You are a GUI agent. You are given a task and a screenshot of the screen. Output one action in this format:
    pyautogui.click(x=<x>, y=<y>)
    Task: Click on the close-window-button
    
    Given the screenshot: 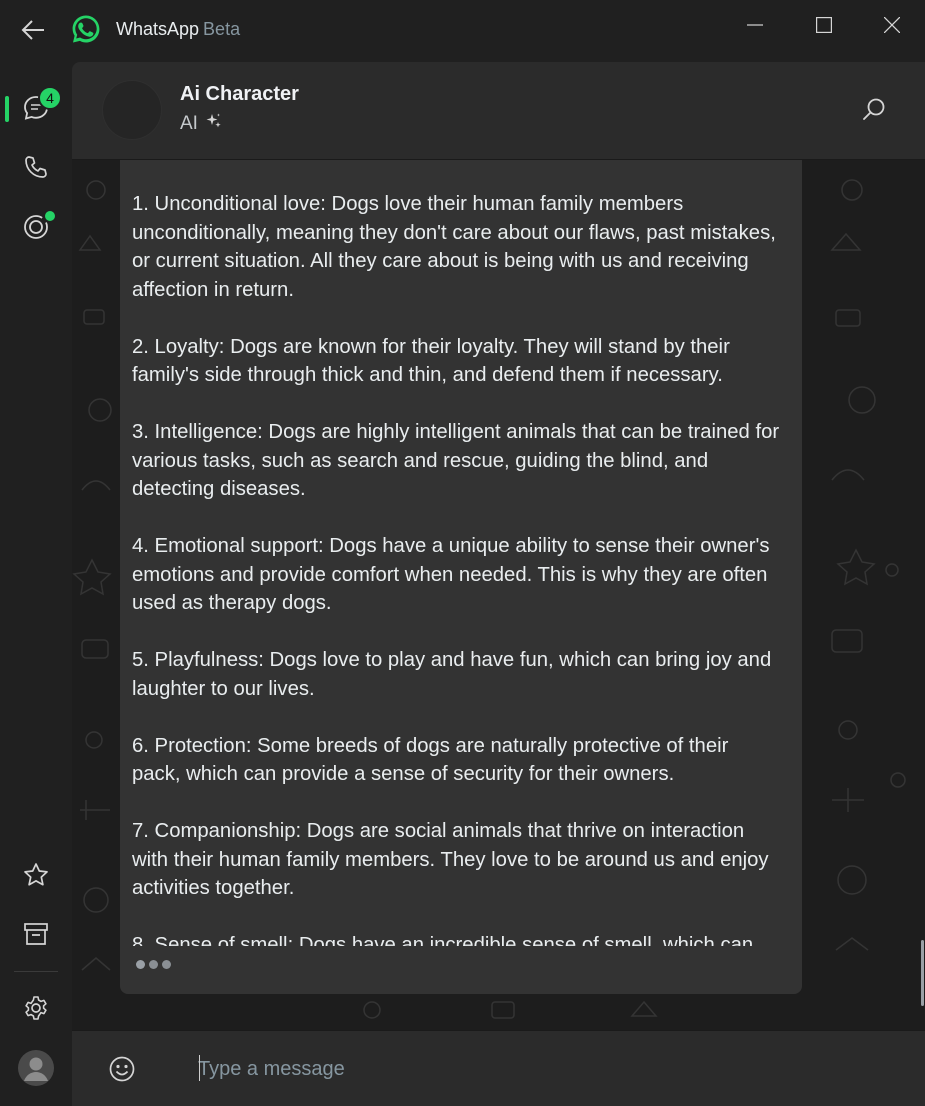 What is the action you would take?
    pyautogui.click(x=891, y=25)
    